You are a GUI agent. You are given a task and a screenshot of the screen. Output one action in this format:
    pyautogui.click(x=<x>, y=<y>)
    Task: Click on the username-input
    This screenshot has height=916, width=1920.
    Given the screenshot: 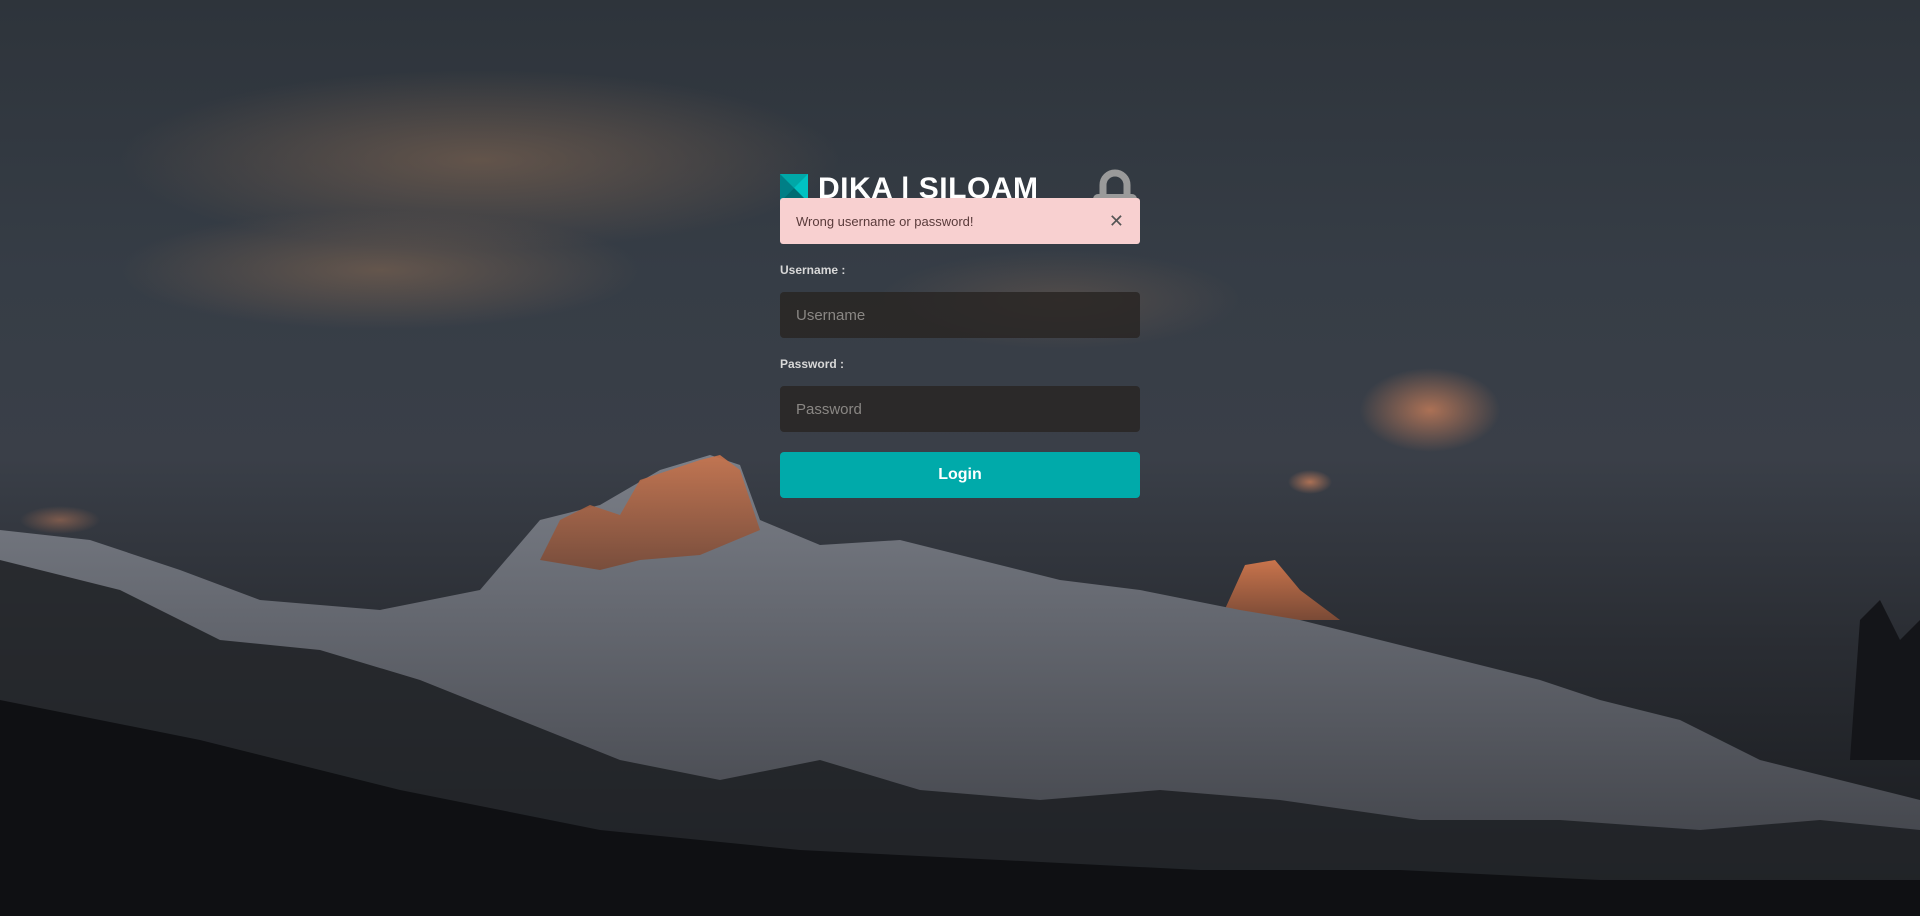 What is the action you would take?
    pyautogui.click(x=960, y=315)
    